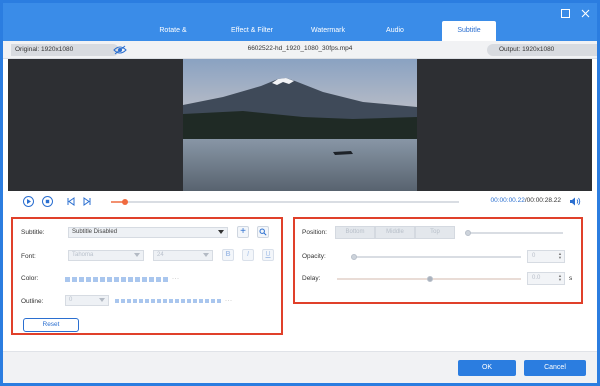 The width and height of the screenshot is (600, 386). What do you see at coordinates (51, 325) in the screenshot?
I see `reset-button: Reset` at bounding box center [51, 325].